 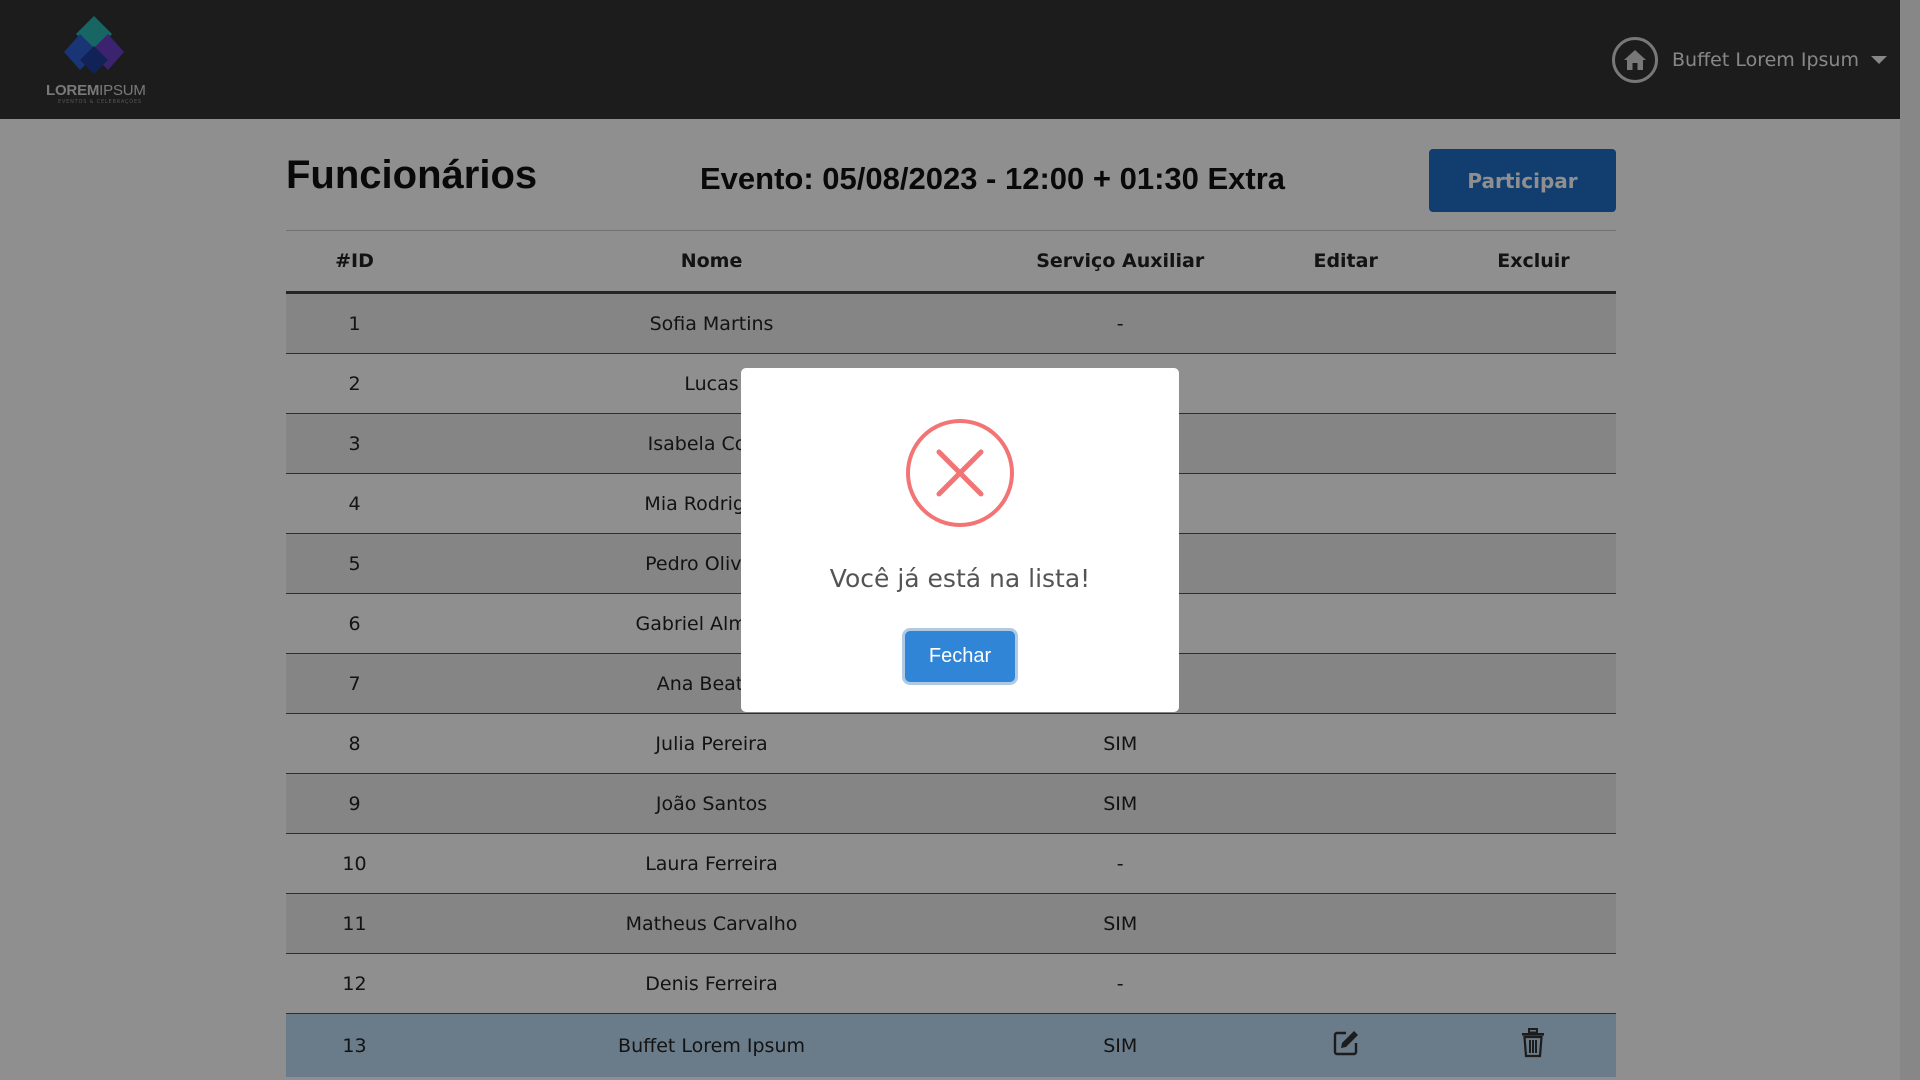 What do you see at coordinates (960, 540) in the screenshot?
I see `alert-dialog: Você já está na lista! Fechar` at bounding box center [960, 540].